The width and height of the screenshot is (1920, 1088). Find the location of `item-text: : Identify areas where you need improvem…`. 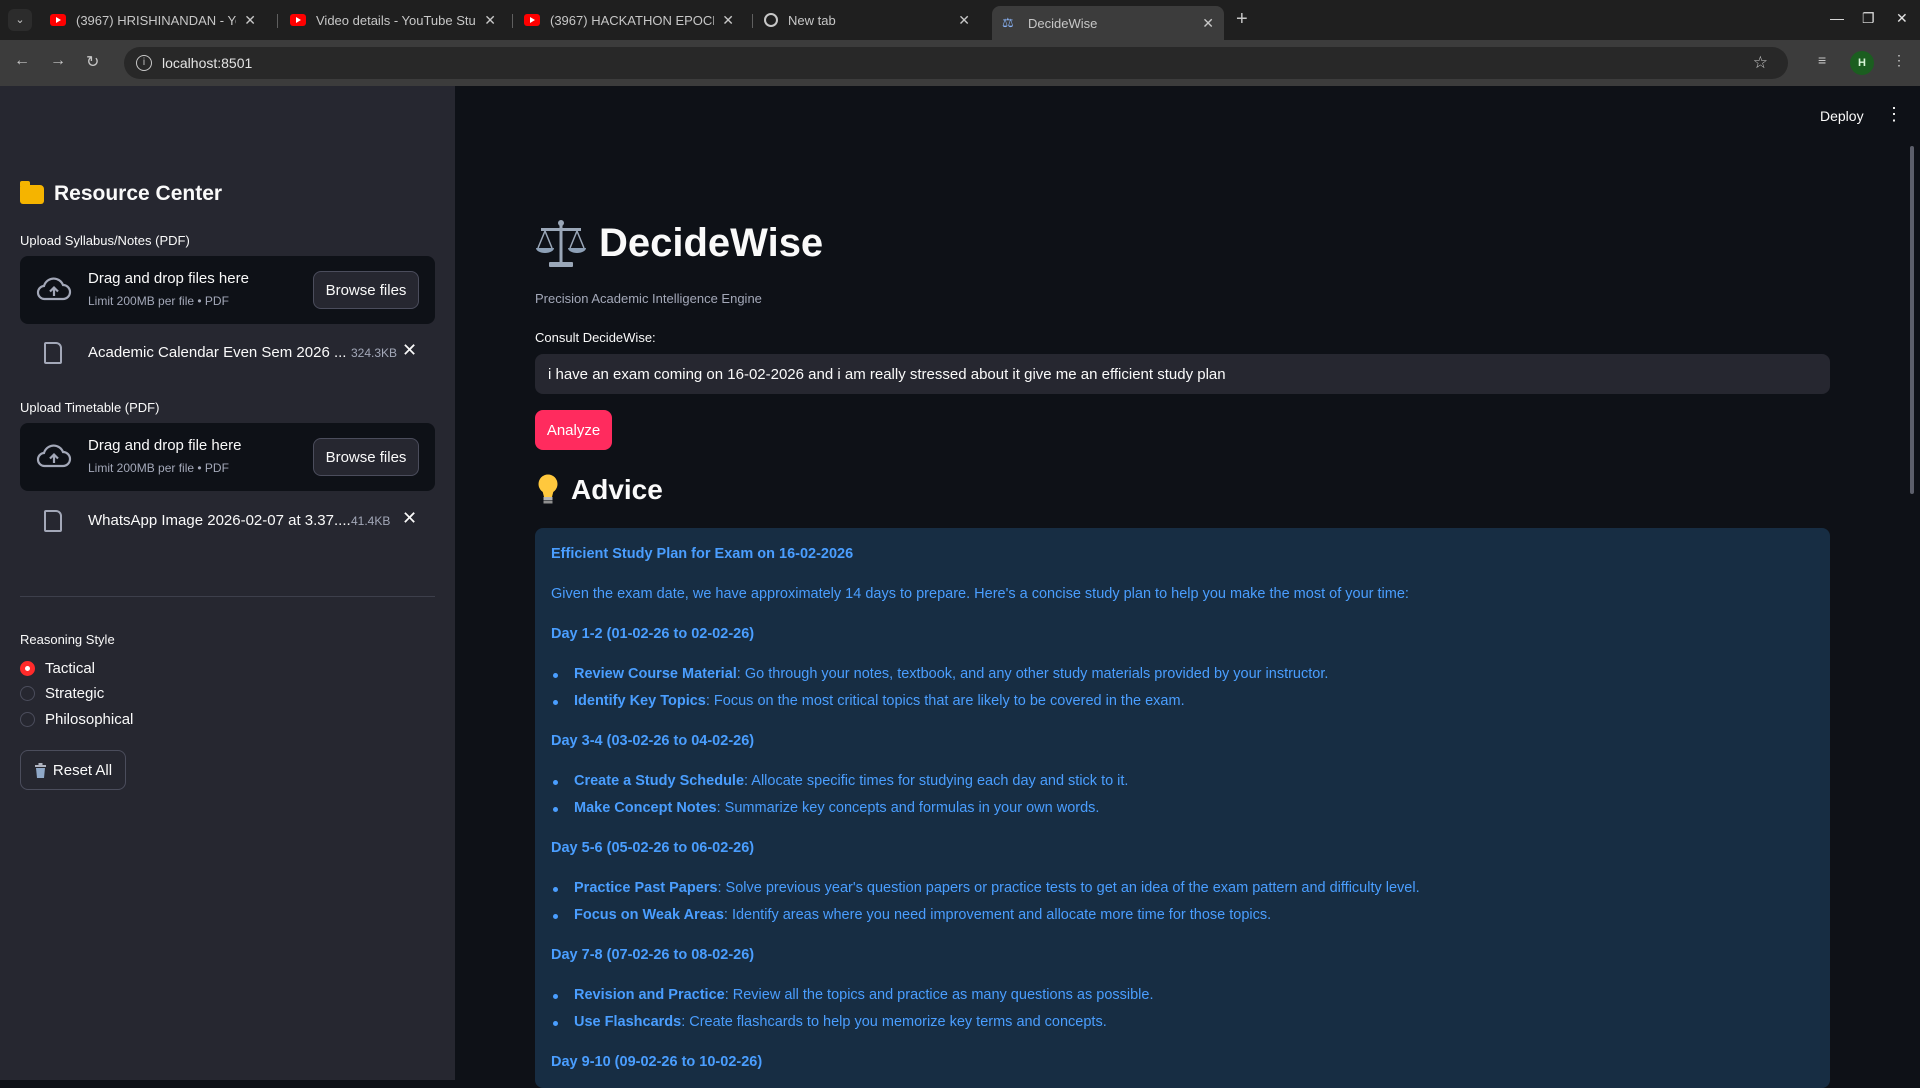

item-text: : Identify areas where you need improvem… is located at coordinates (997, 915).